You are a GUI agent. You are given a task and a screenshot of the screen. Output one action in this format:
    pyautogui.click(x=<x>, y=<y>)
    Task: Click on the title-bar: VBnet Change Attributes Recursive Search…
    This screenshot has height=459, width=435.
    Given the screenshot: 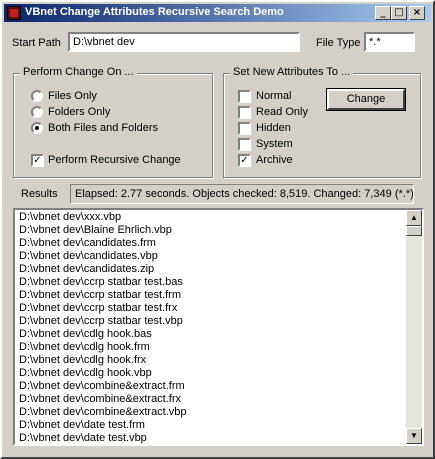 What is the action you would take?
    pyautogui.click(x=217, y=13)
    